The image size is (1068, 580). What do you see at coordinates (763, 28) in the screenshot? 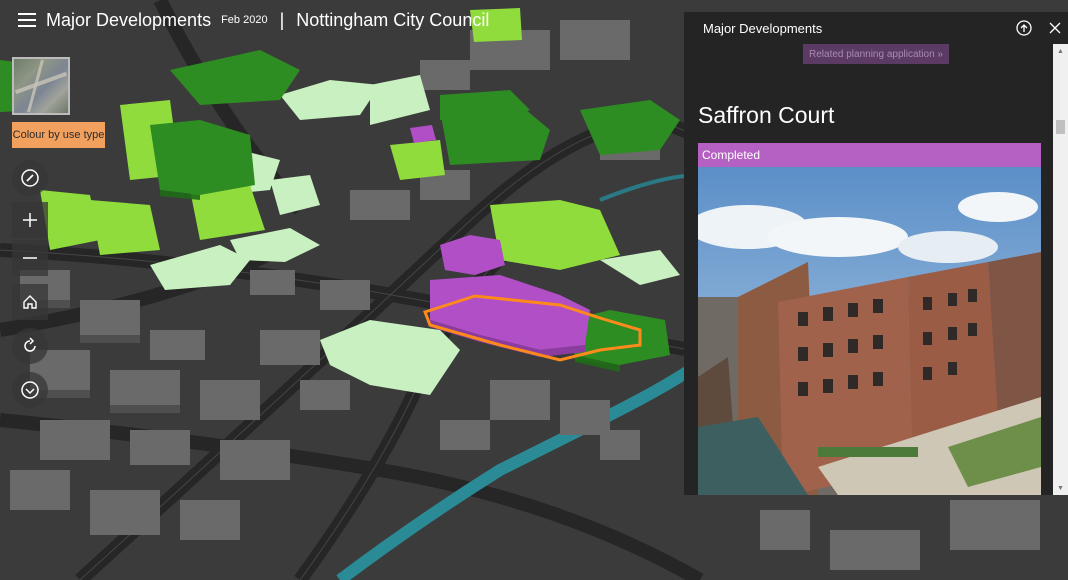
I see `panel-title: Major Developments` at bounding box center [763, 28].